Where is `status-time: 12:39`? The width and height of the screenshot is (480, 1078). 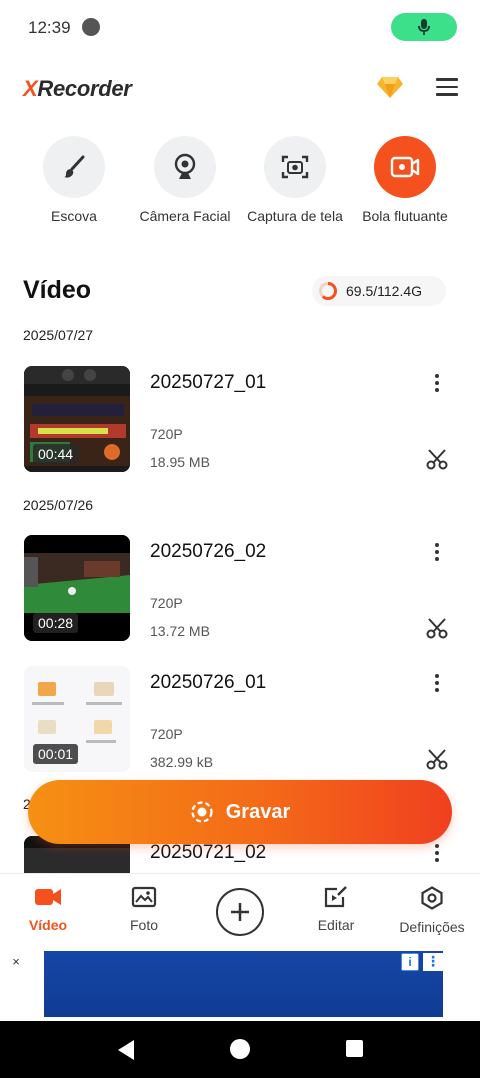
status-time: 12:39 is located at coordinates (49, 27).